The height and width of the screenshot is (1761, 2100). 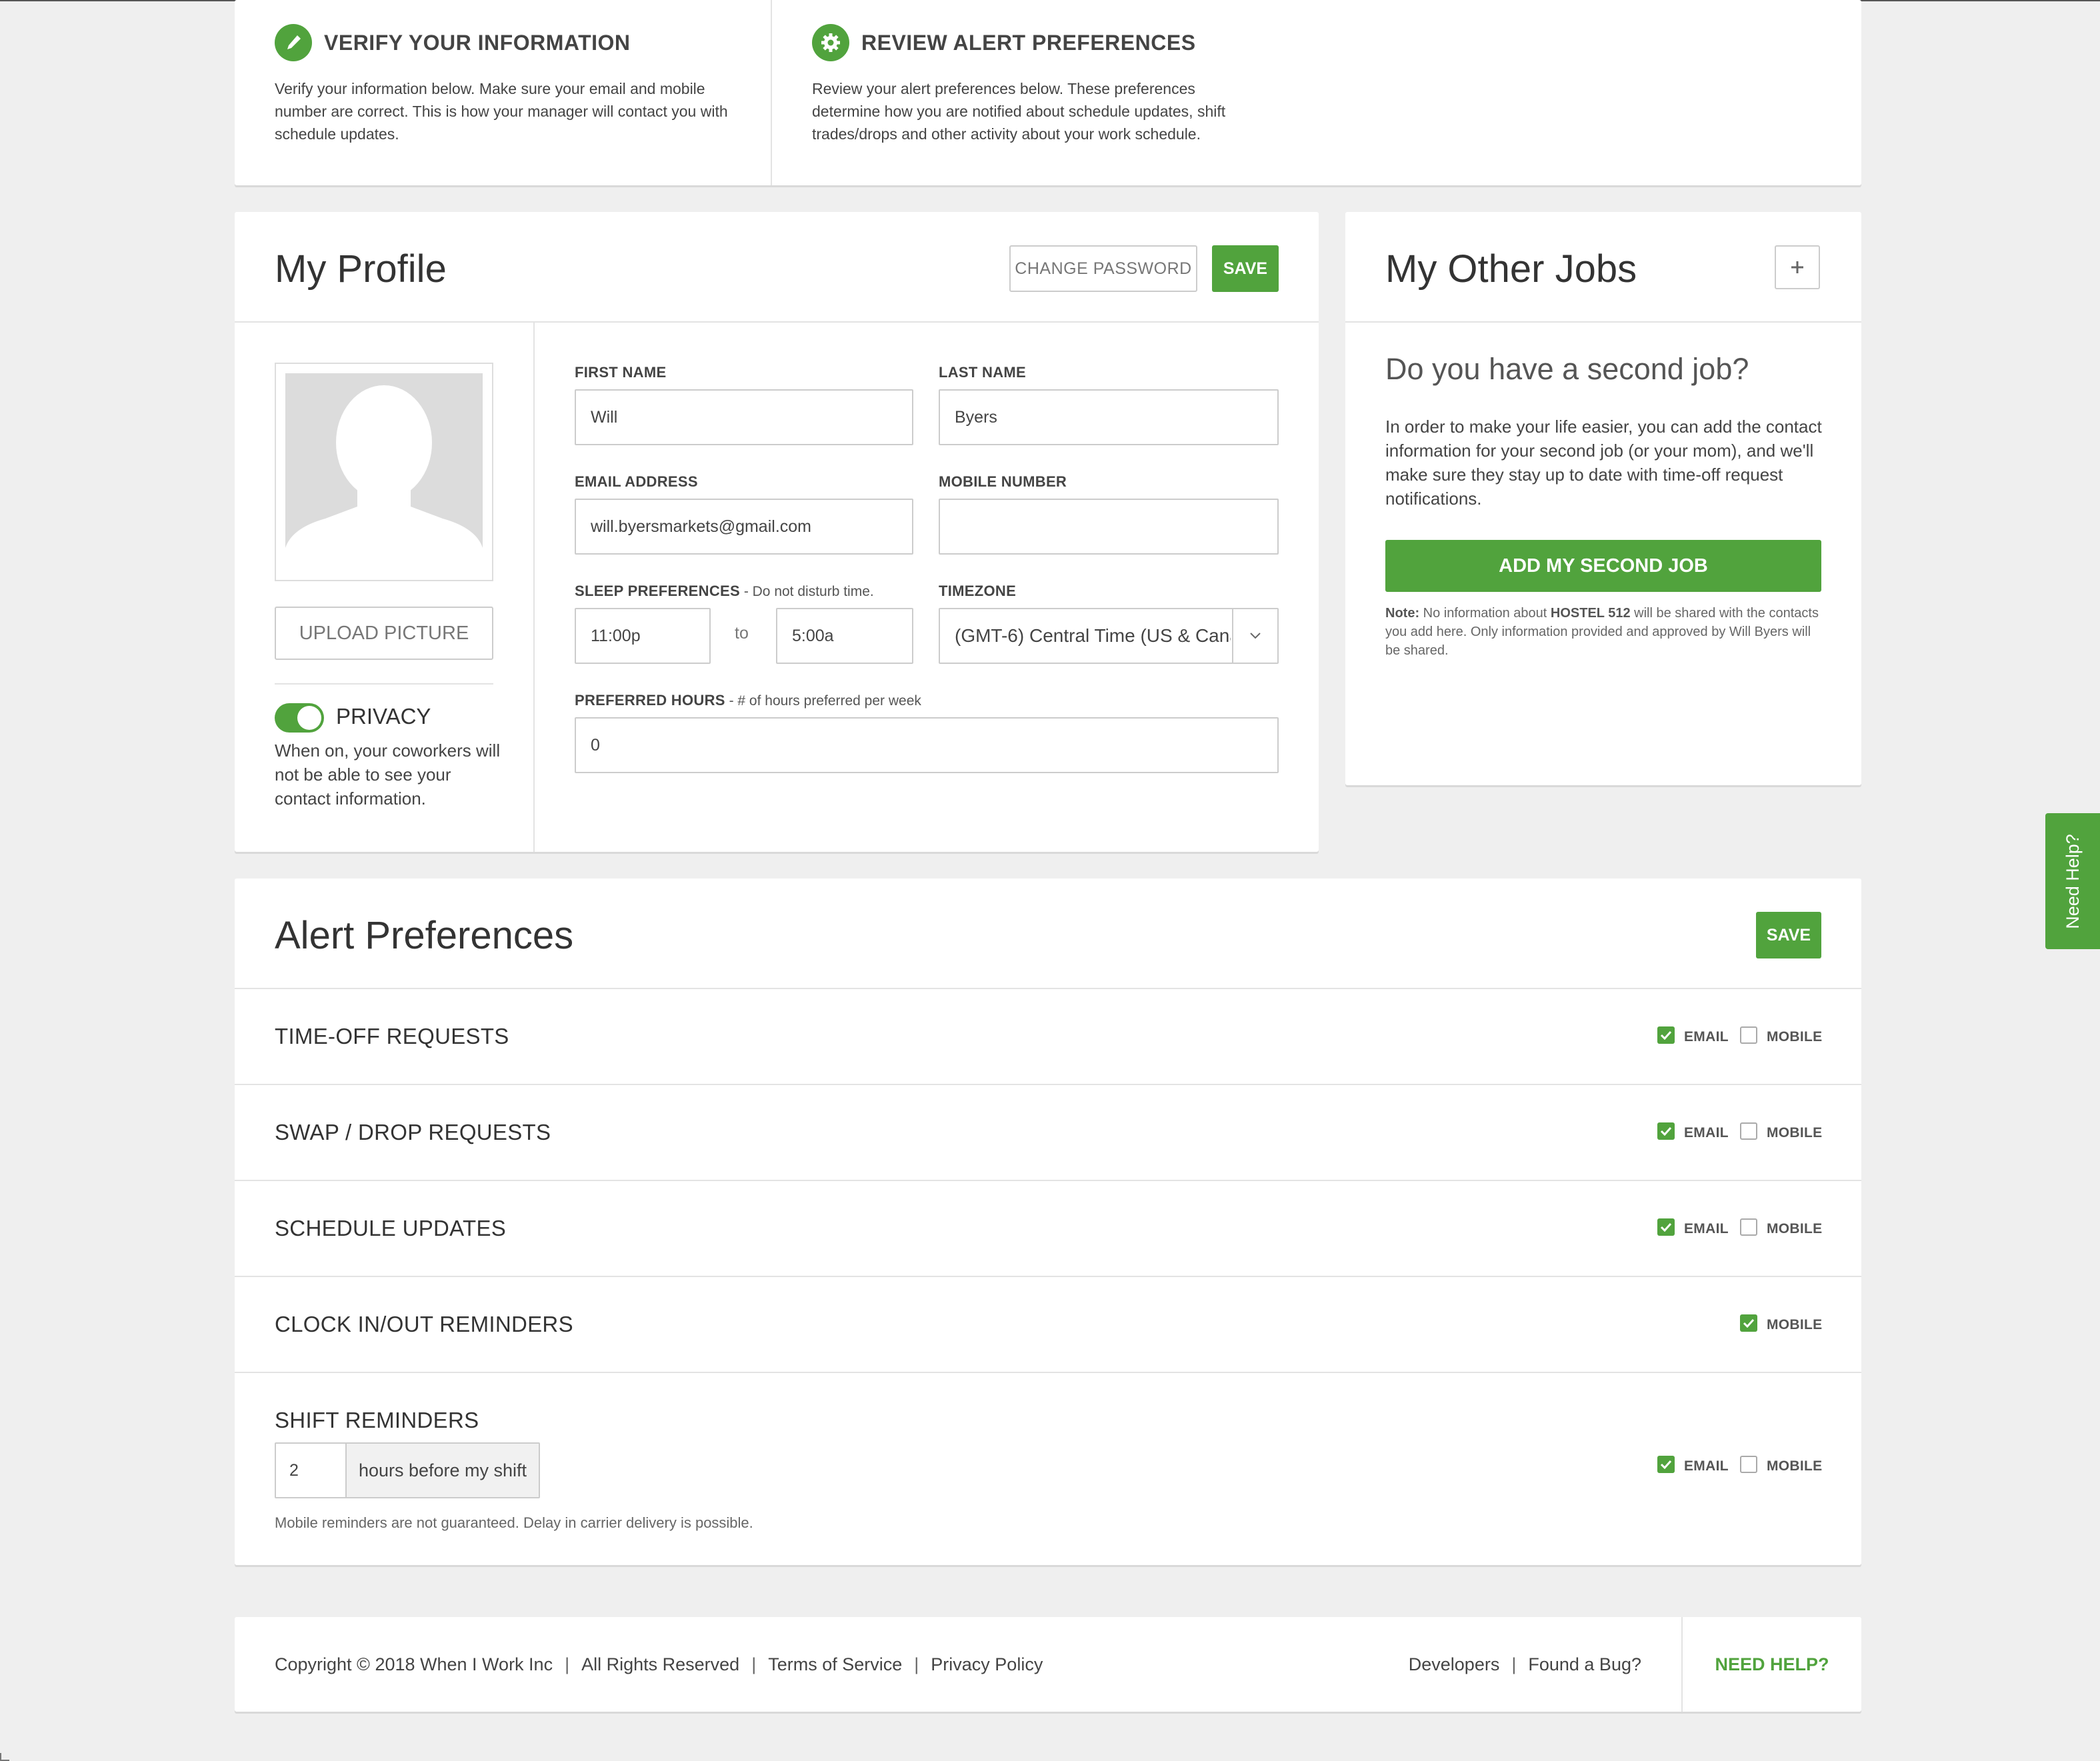 I want to click on first-name-label: FIRST NAME, so click(x=621, y=372).